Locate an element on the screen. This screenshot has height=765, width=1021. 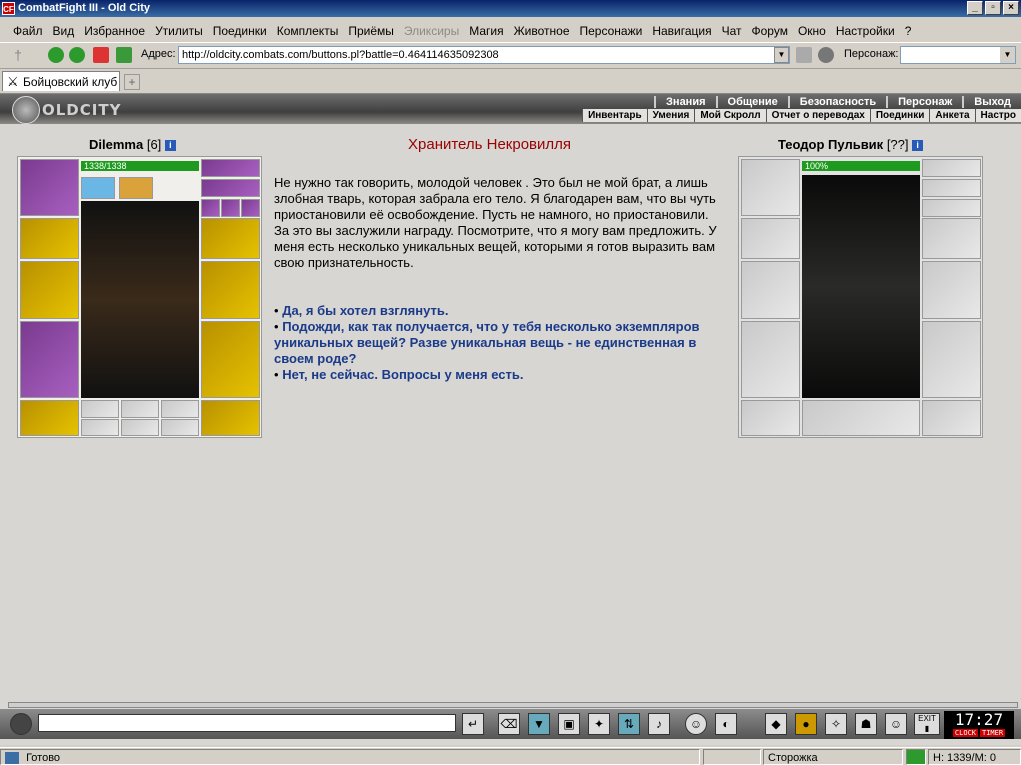
filter-icon: ▼ is located at coordinates (539, 724).